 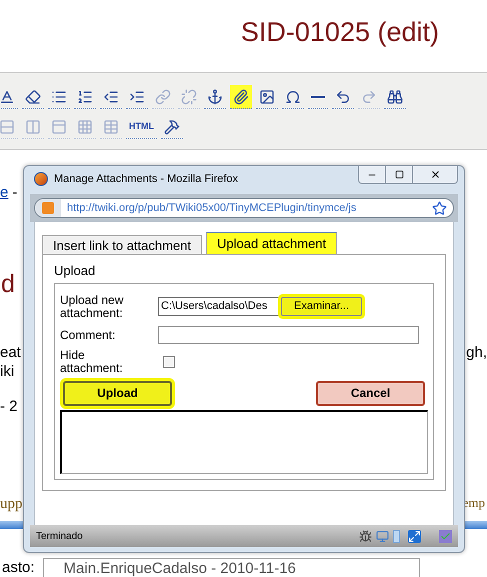 I want to click on bookmark-star-icon, so click(x=439, y=208).